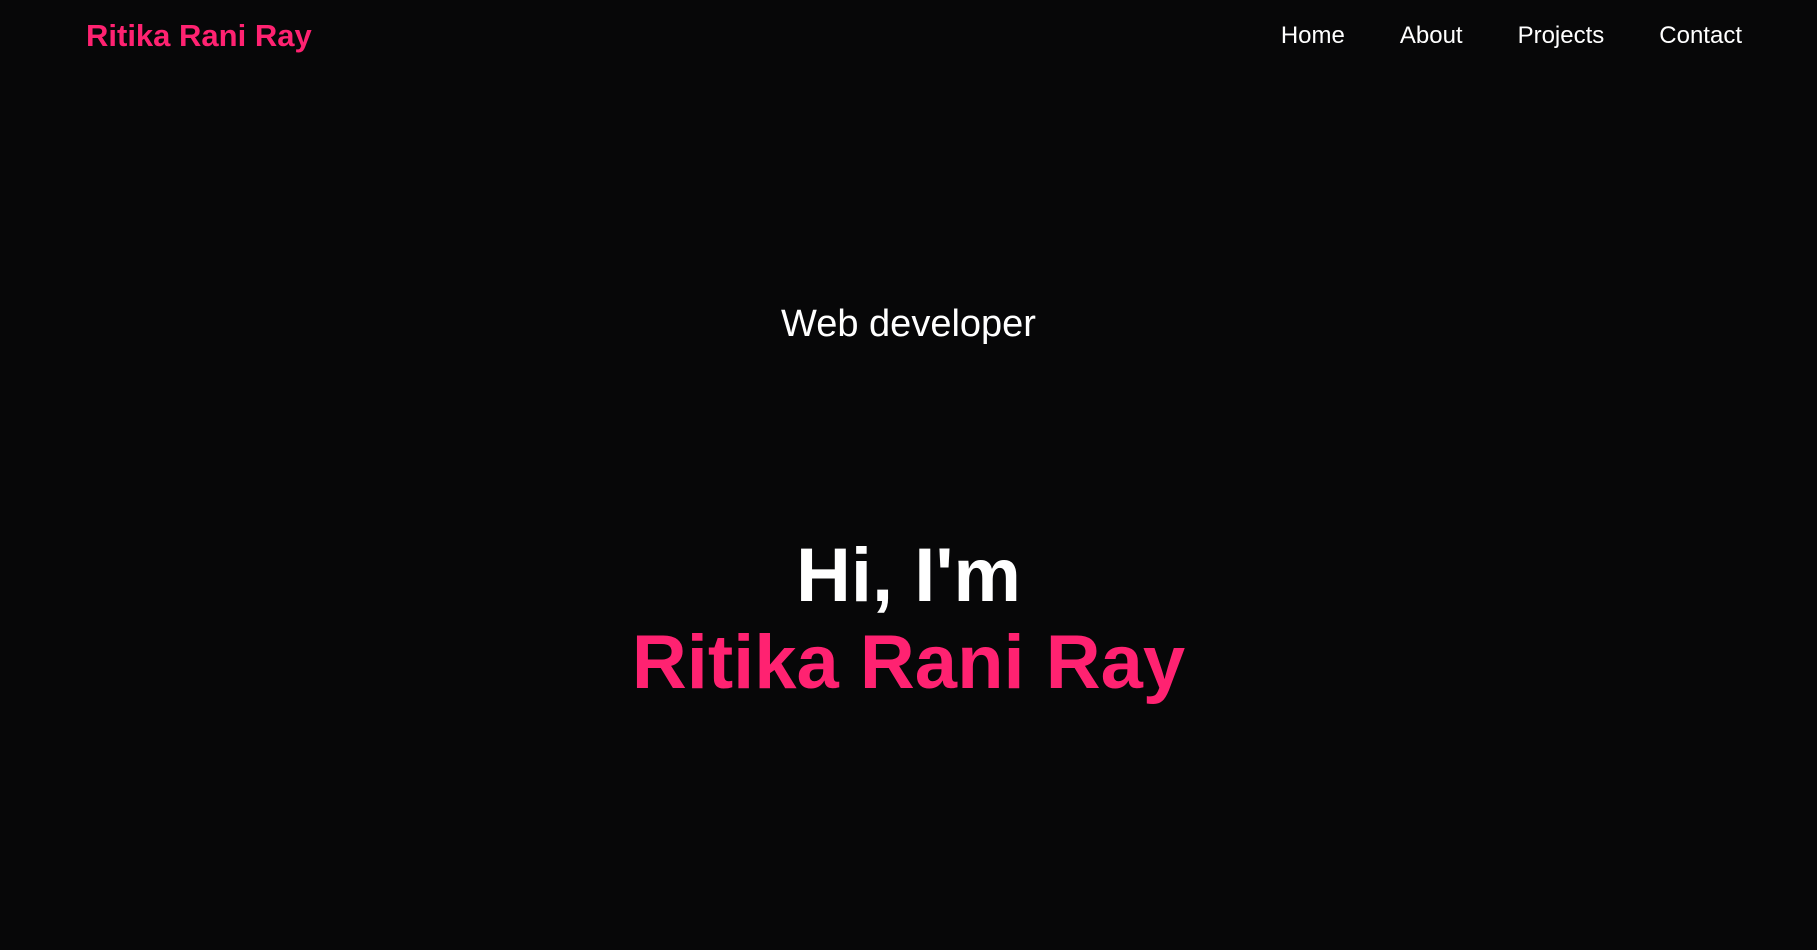 The height and width of the screenshot is (950, 1817). I want to click on nav-link-home: Home, so click(1313, 35).